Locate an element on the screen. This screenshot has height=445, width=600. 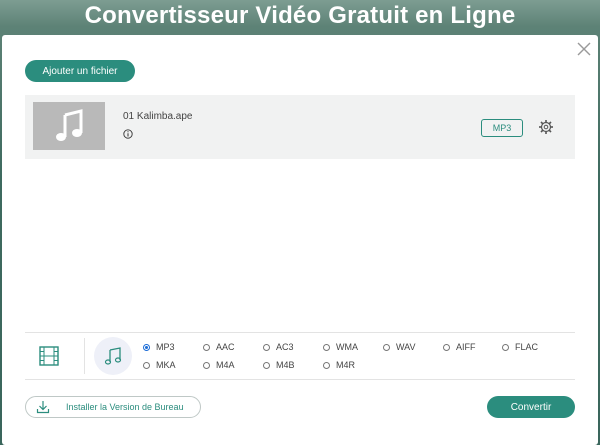
format-label: AAC is located at coordinates (225, 347).